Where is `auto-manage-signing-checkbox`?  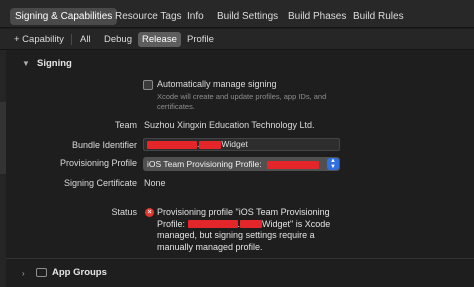 auto-manage-signing-checkbox is located at coordinates (148, 85).